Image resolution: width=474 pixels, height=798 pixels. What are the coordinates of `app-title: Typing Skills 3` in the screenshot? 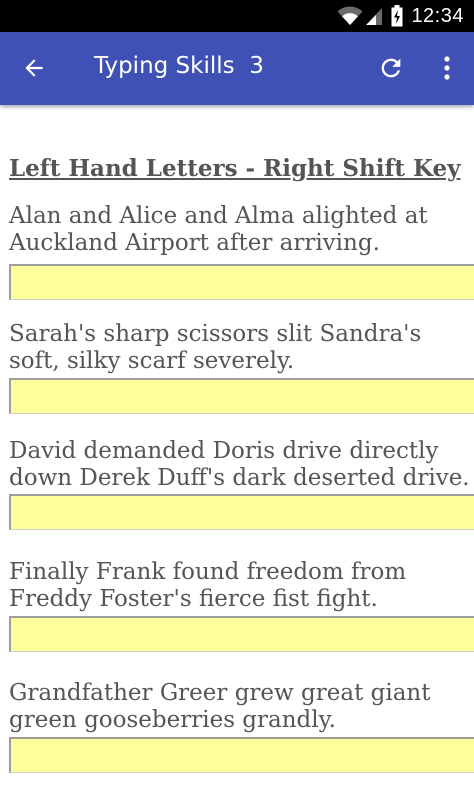 It's located at (179, 66).